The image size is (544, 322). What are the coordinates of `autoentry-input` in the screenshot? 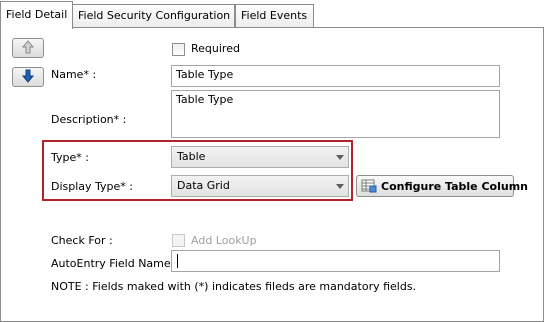 It's located at (335, 261).